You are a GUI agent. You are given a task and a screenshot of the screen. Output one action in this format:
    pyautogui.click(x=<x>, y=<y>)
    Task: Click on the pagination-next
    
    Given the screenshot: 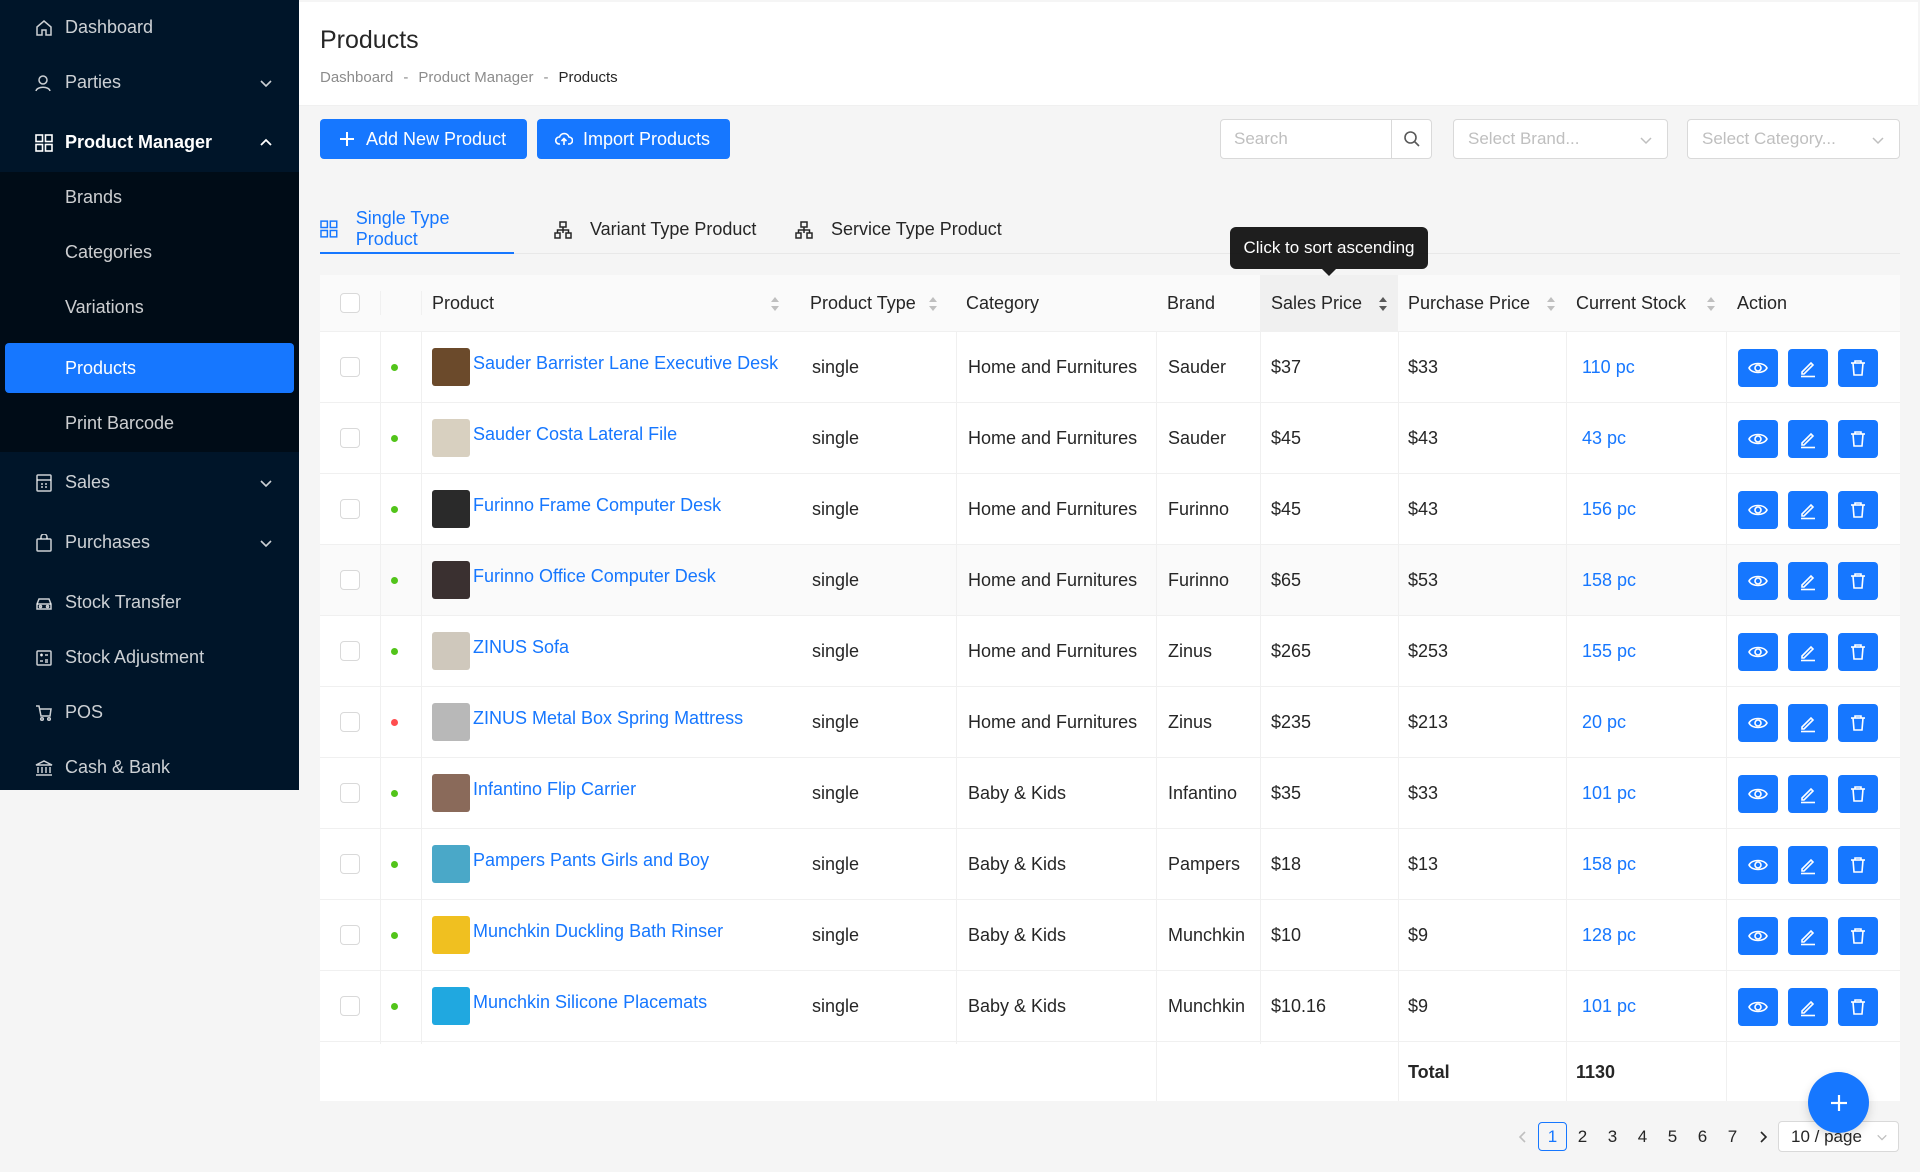 What is the action you would take?
    pyautogui.click(x=1762, y=1136)
    